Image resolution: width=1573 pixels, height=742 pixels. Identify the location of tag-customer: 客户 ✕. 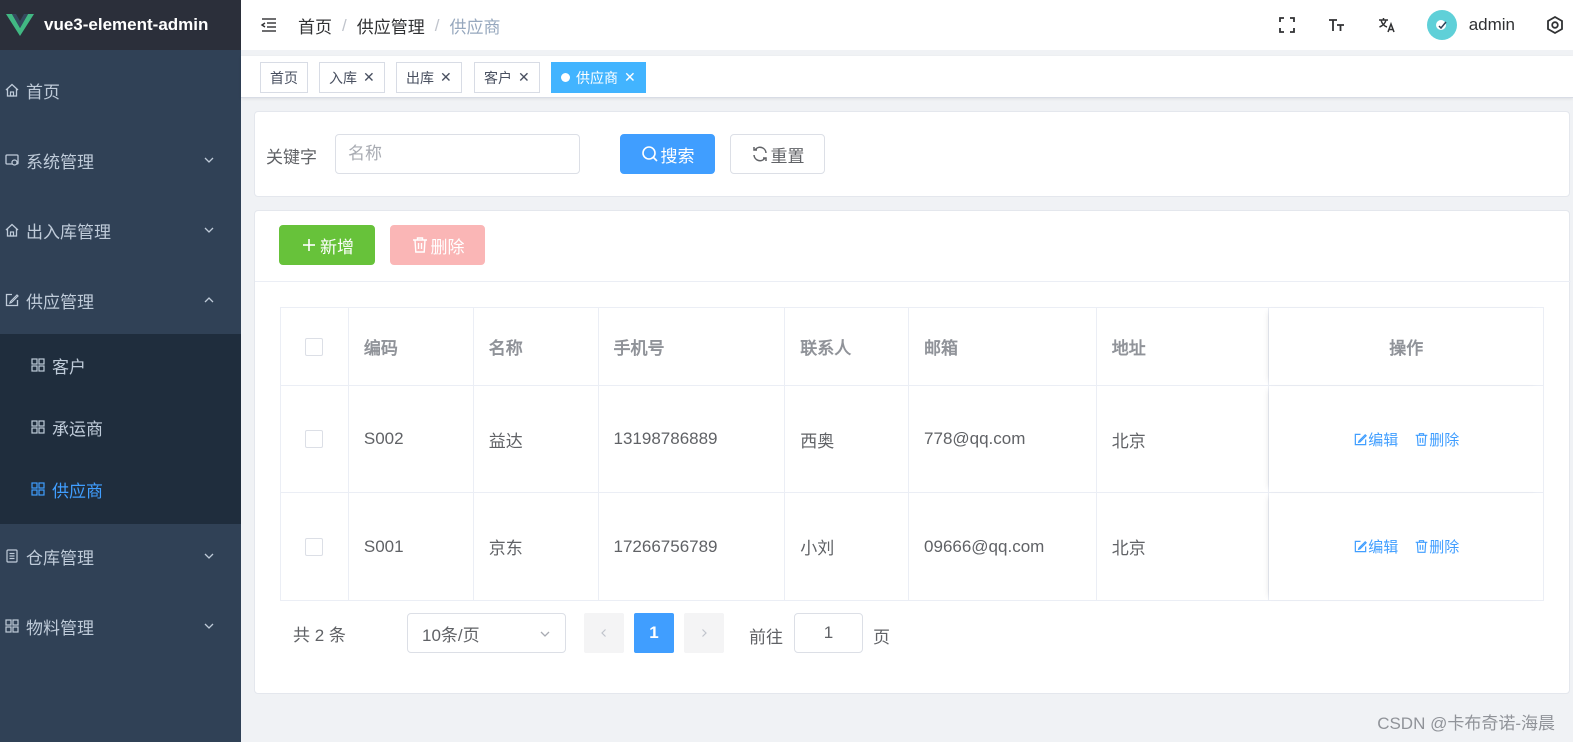
(507, 77).